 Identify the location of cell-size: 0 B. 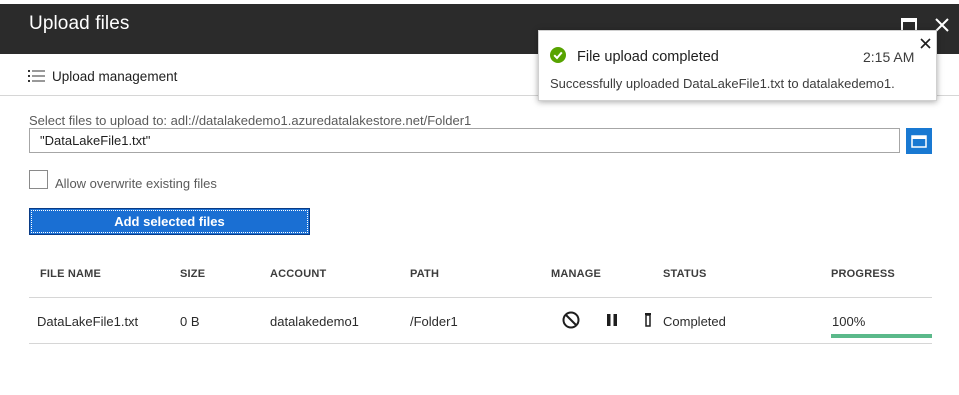
(190, 321).